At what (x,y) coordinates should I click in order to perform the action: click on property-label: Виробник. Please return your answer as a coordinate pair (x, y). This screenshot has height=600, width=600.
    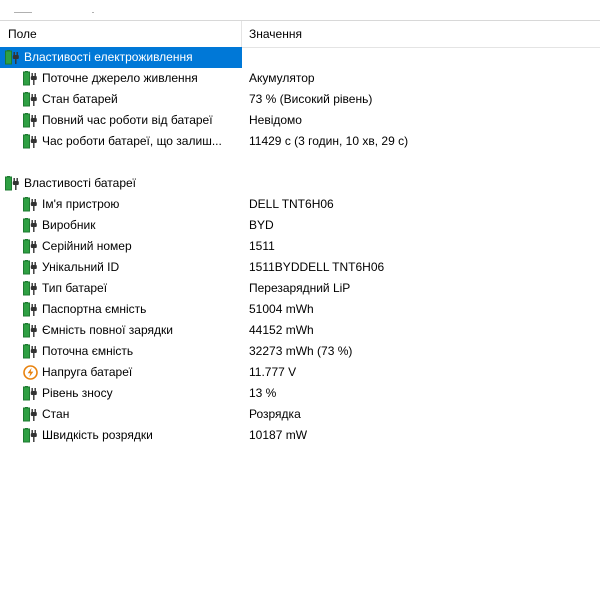
    Looking at the image, I should click on (69, 225).